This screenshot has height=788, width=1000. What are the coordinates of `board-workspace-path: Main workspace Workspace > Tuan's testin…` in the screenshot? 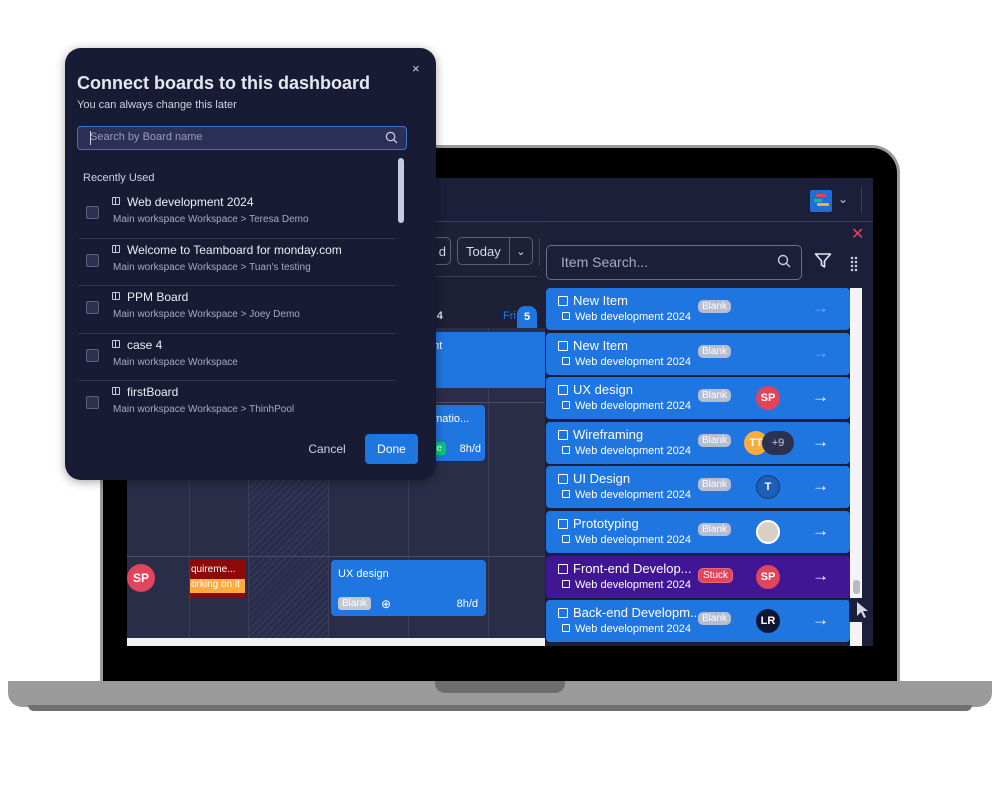 It's located at (212, 267).